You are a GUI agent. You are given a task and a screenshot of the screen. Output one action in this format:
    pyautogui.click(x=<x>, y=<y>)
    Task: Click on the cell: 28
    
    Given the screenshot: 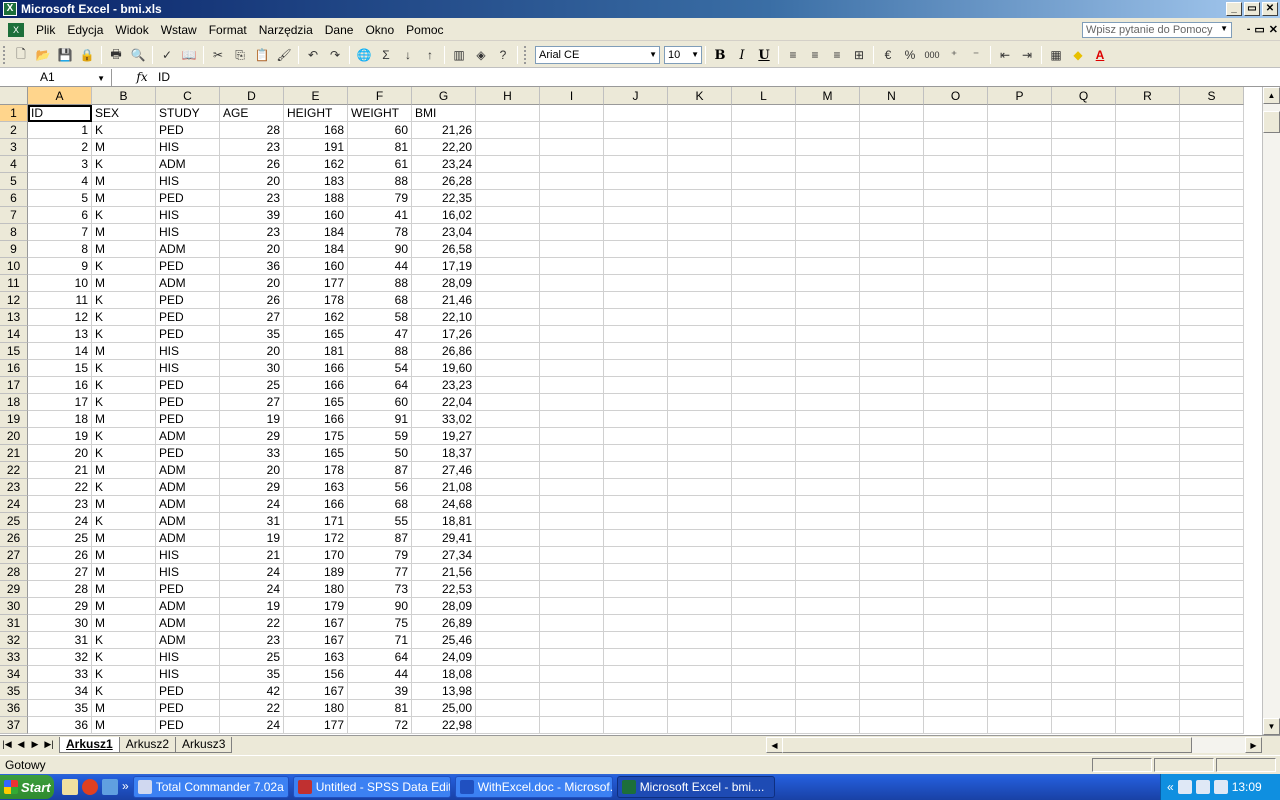 What is the action you would take?
    pyautogui.click(x=60, y=589)
    